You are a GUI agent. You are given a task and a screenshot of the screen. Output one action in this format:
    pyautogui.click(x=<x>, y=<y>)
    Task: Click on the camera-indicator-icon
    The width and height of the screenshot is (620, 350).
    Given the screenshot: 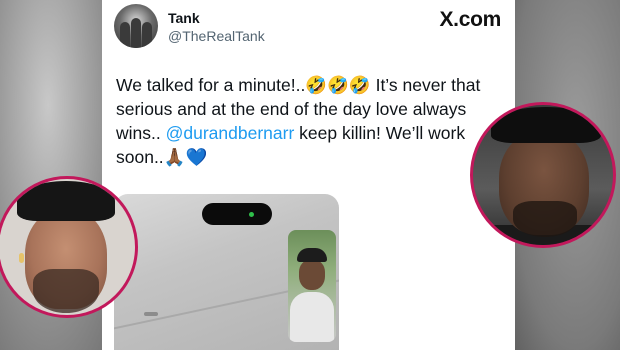 What is the action you would take?
    pyautogui.click(x=251, y=214)
    